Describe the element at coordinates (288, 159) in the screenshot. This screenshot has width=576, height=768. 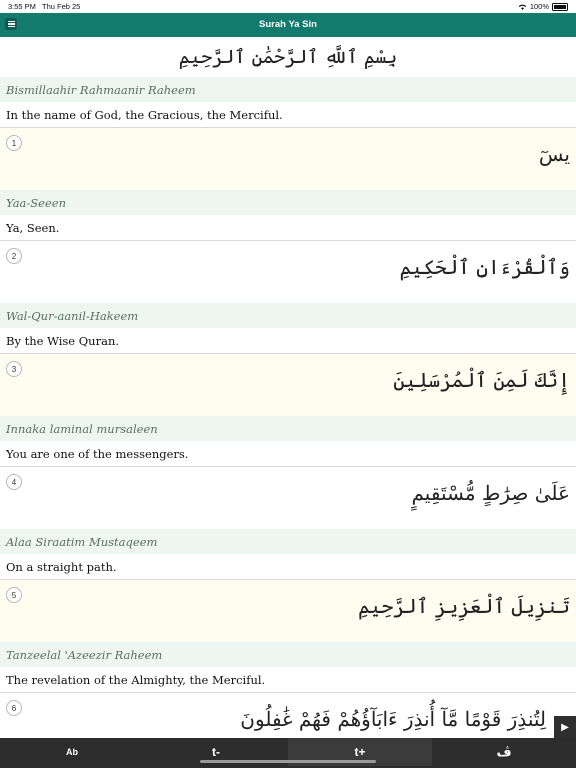
I see `verse-arabic-row: 1 يسٓ` at that location.